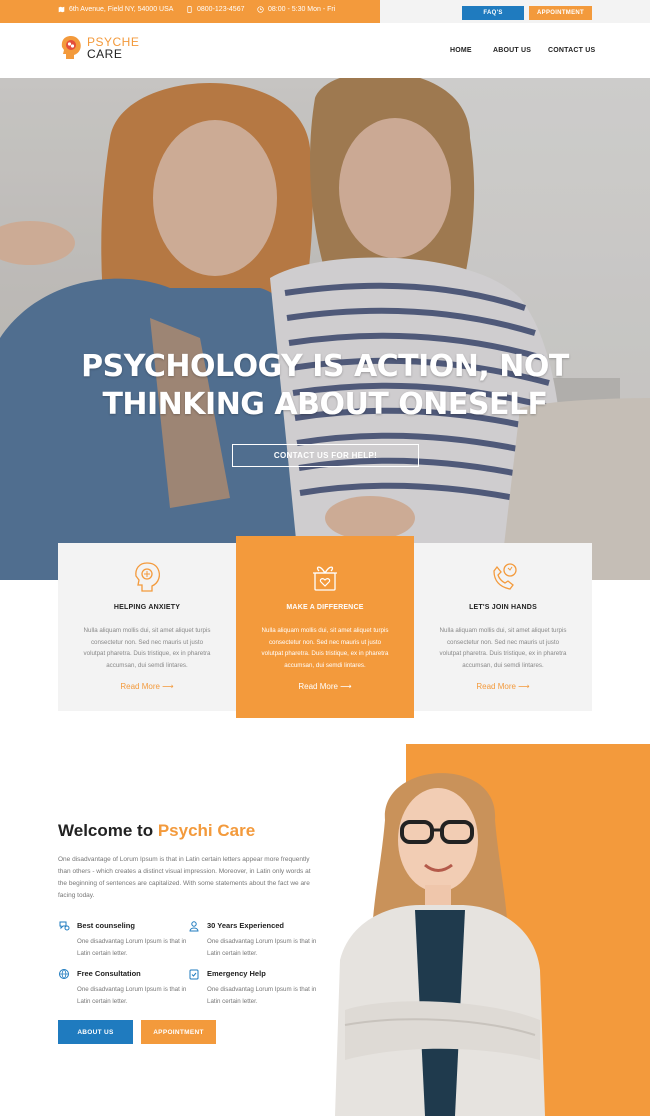 The height and width of the screenshot is (1116, 650). I want to click on feature-title: Best counseling, so click(106, 925).